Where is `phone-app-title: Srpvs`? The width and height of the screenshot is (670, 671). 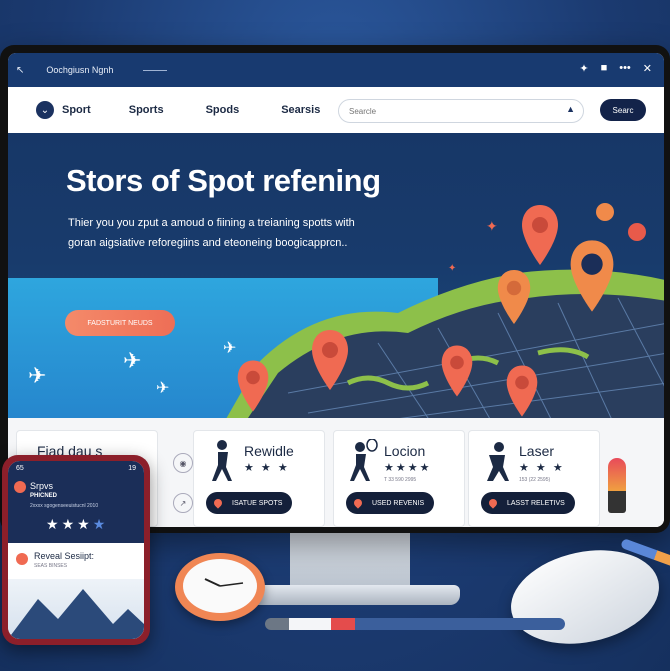 phone-app-title: Srpvs is located at coordinates (42, 486).